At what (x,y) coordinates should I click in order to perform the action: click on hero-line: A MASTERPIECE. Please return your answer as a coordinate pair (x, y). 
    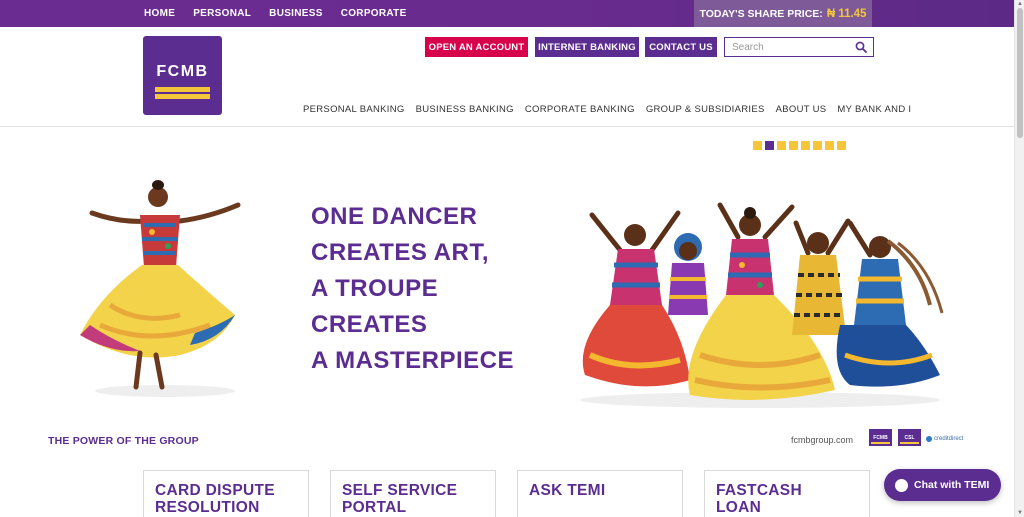
    Looking at the image, I should click on (412, 360).